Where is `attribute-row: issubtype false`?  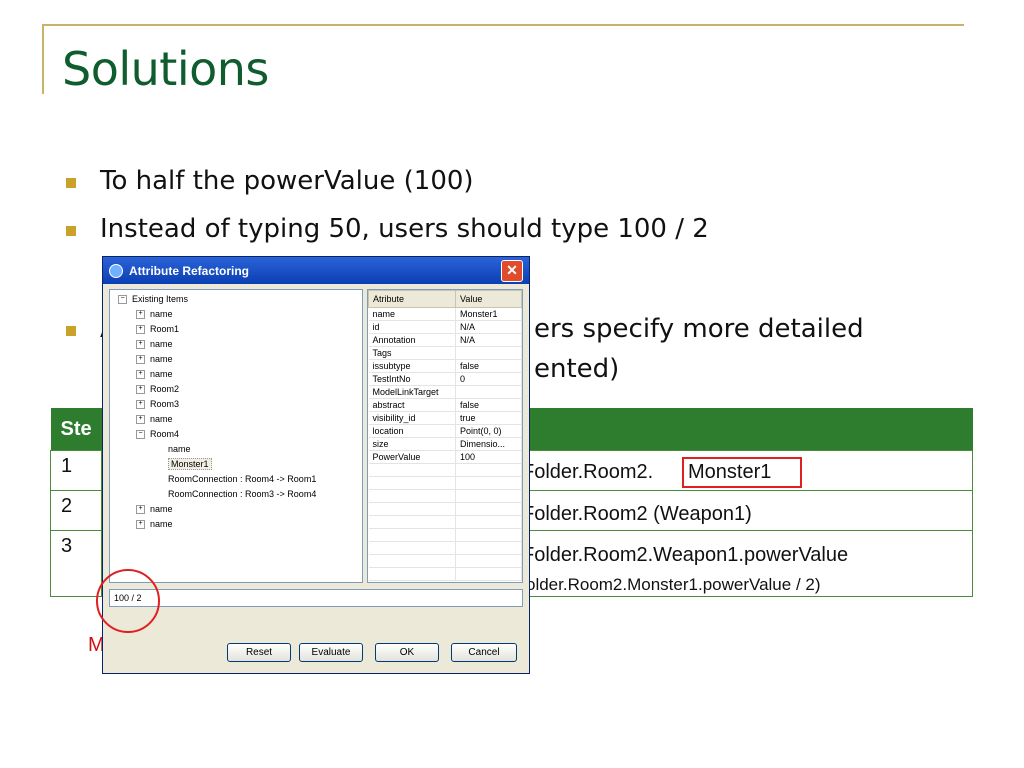 attribute-row: issubtype false is located at coordinates (445, 366).